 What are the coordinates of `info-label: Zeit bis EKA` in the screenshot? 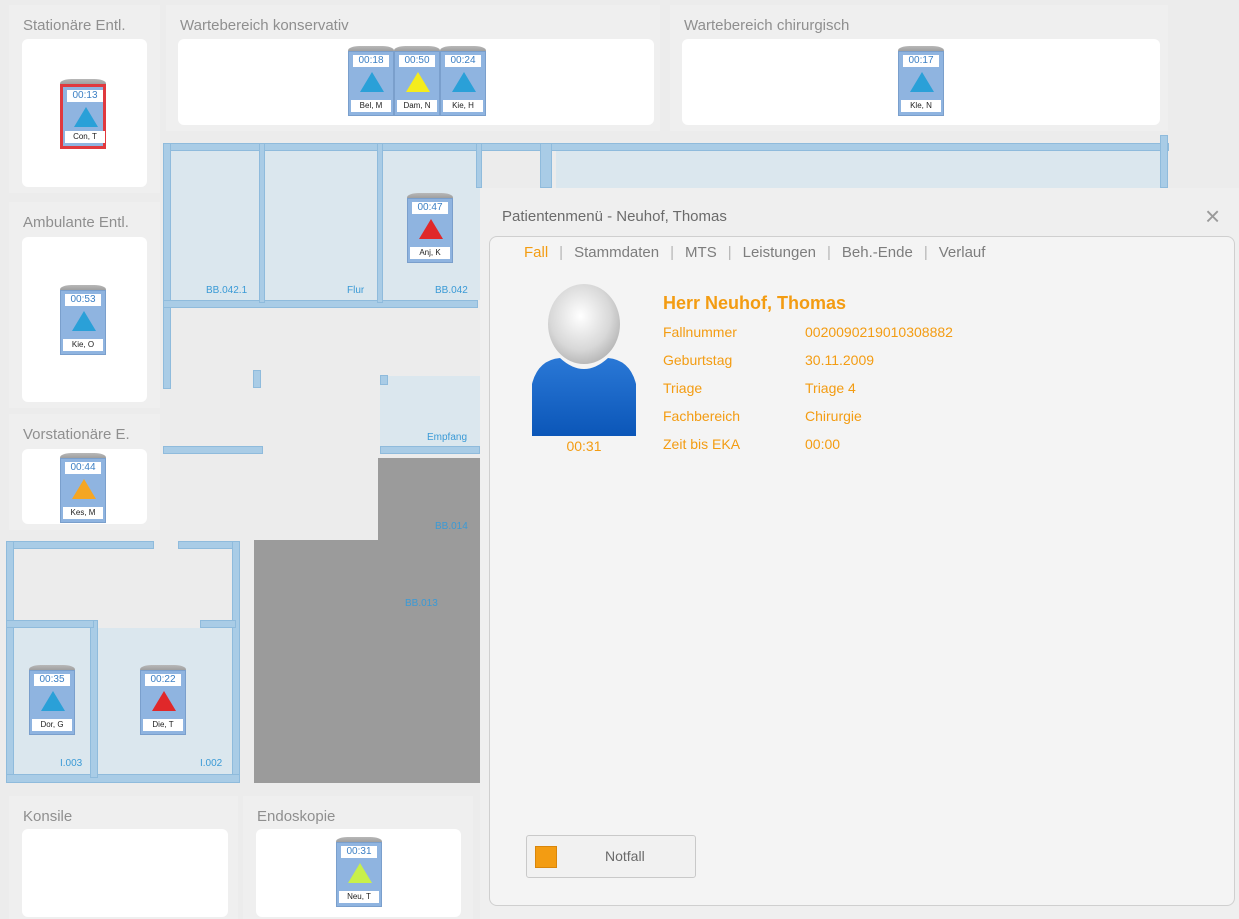 It's located at (702, 444).